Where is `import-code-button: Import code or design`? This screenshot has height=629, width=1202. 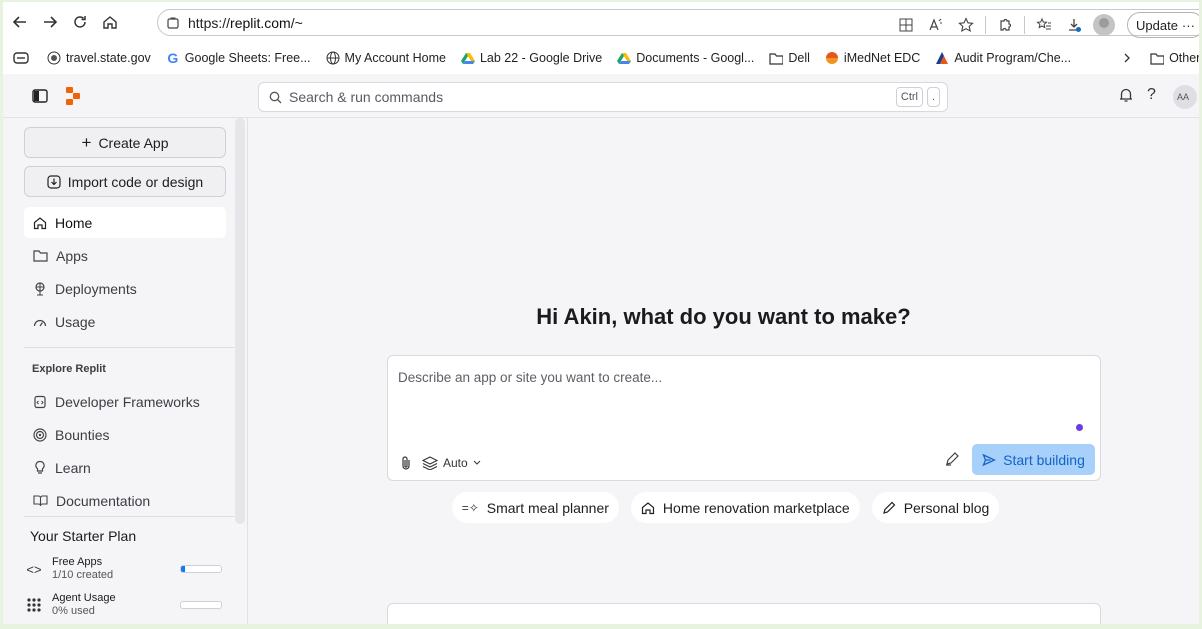
import-code-button: Import code or design is located at coordinates (125, 181).